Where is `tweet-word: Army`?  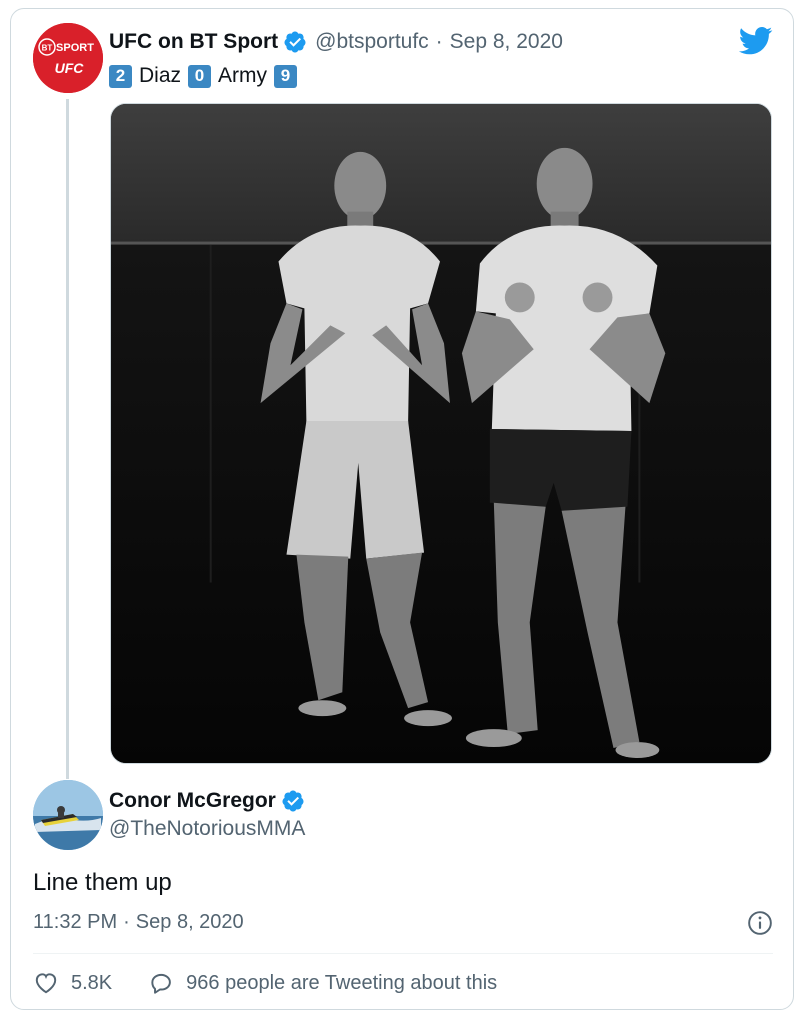 tweet-word: Army is located at coordinates (243, 75).